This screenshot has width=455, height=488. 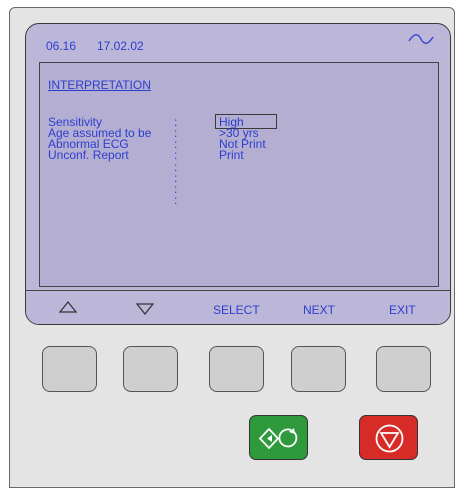 What do you see at coordinates (231, 155) in the screenshot?
I see `param-value: Print` at bounding box center [231, 155].